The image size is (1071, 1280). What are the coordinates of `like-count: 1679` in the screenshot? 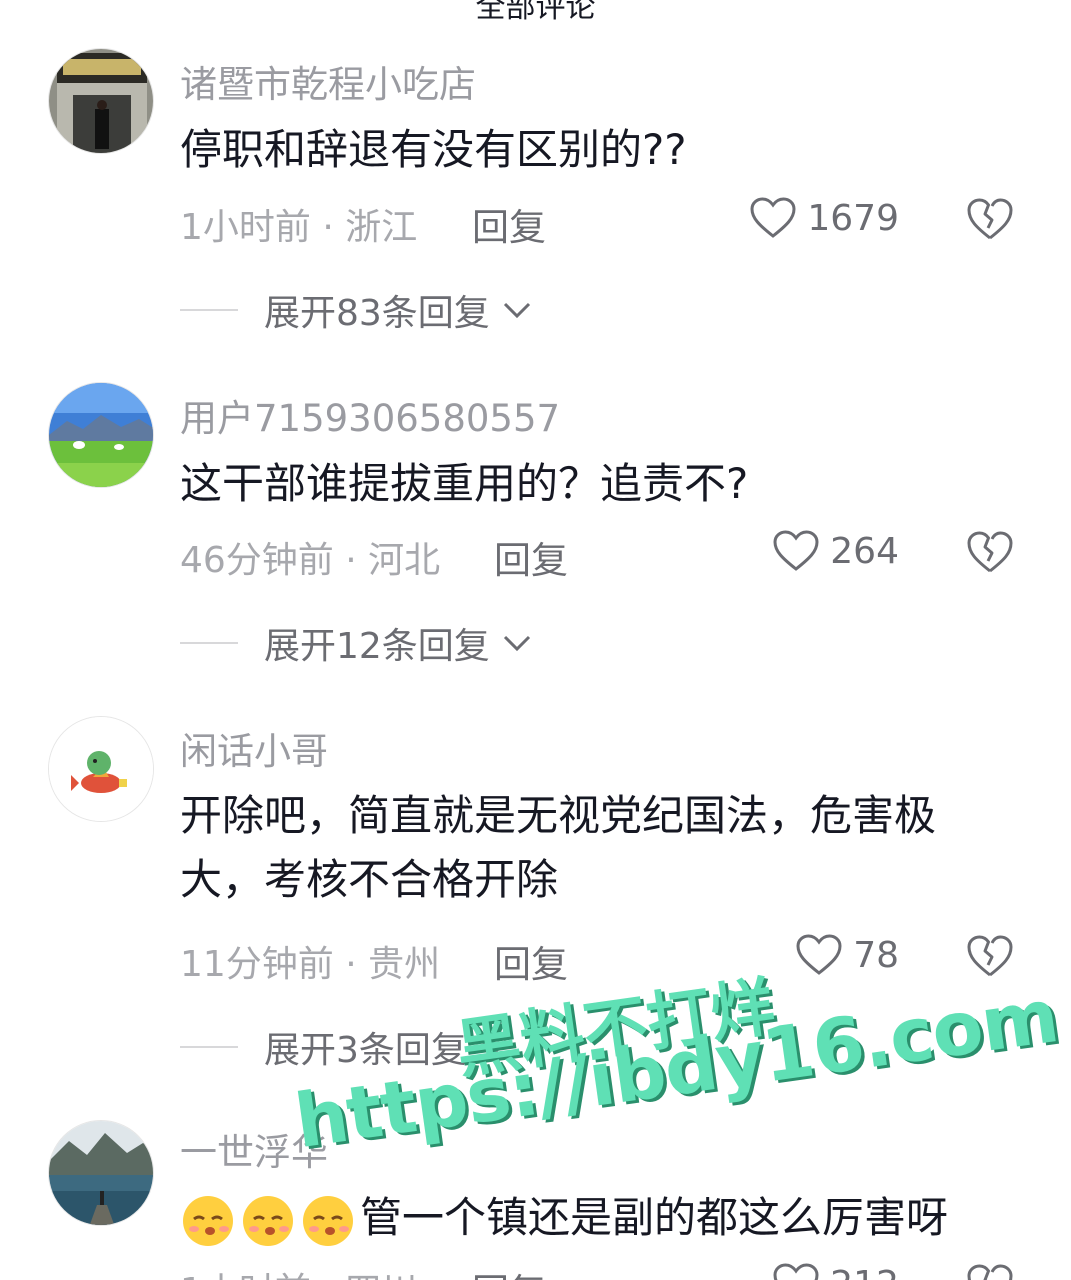 It's located at (853, 218).